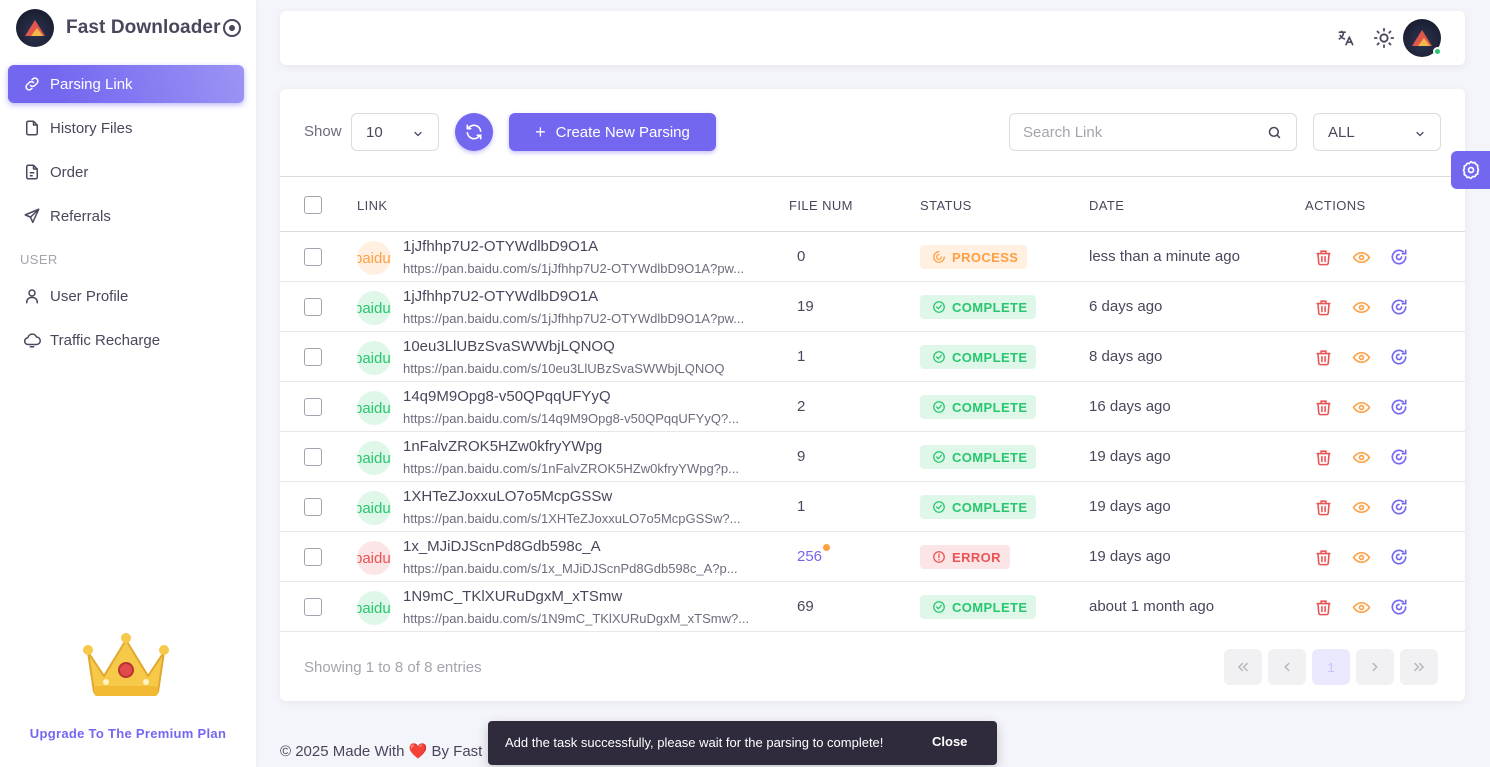  Describe the element at coordinates (474, 132) in the screenshot. I see `refresh-button` at that location.